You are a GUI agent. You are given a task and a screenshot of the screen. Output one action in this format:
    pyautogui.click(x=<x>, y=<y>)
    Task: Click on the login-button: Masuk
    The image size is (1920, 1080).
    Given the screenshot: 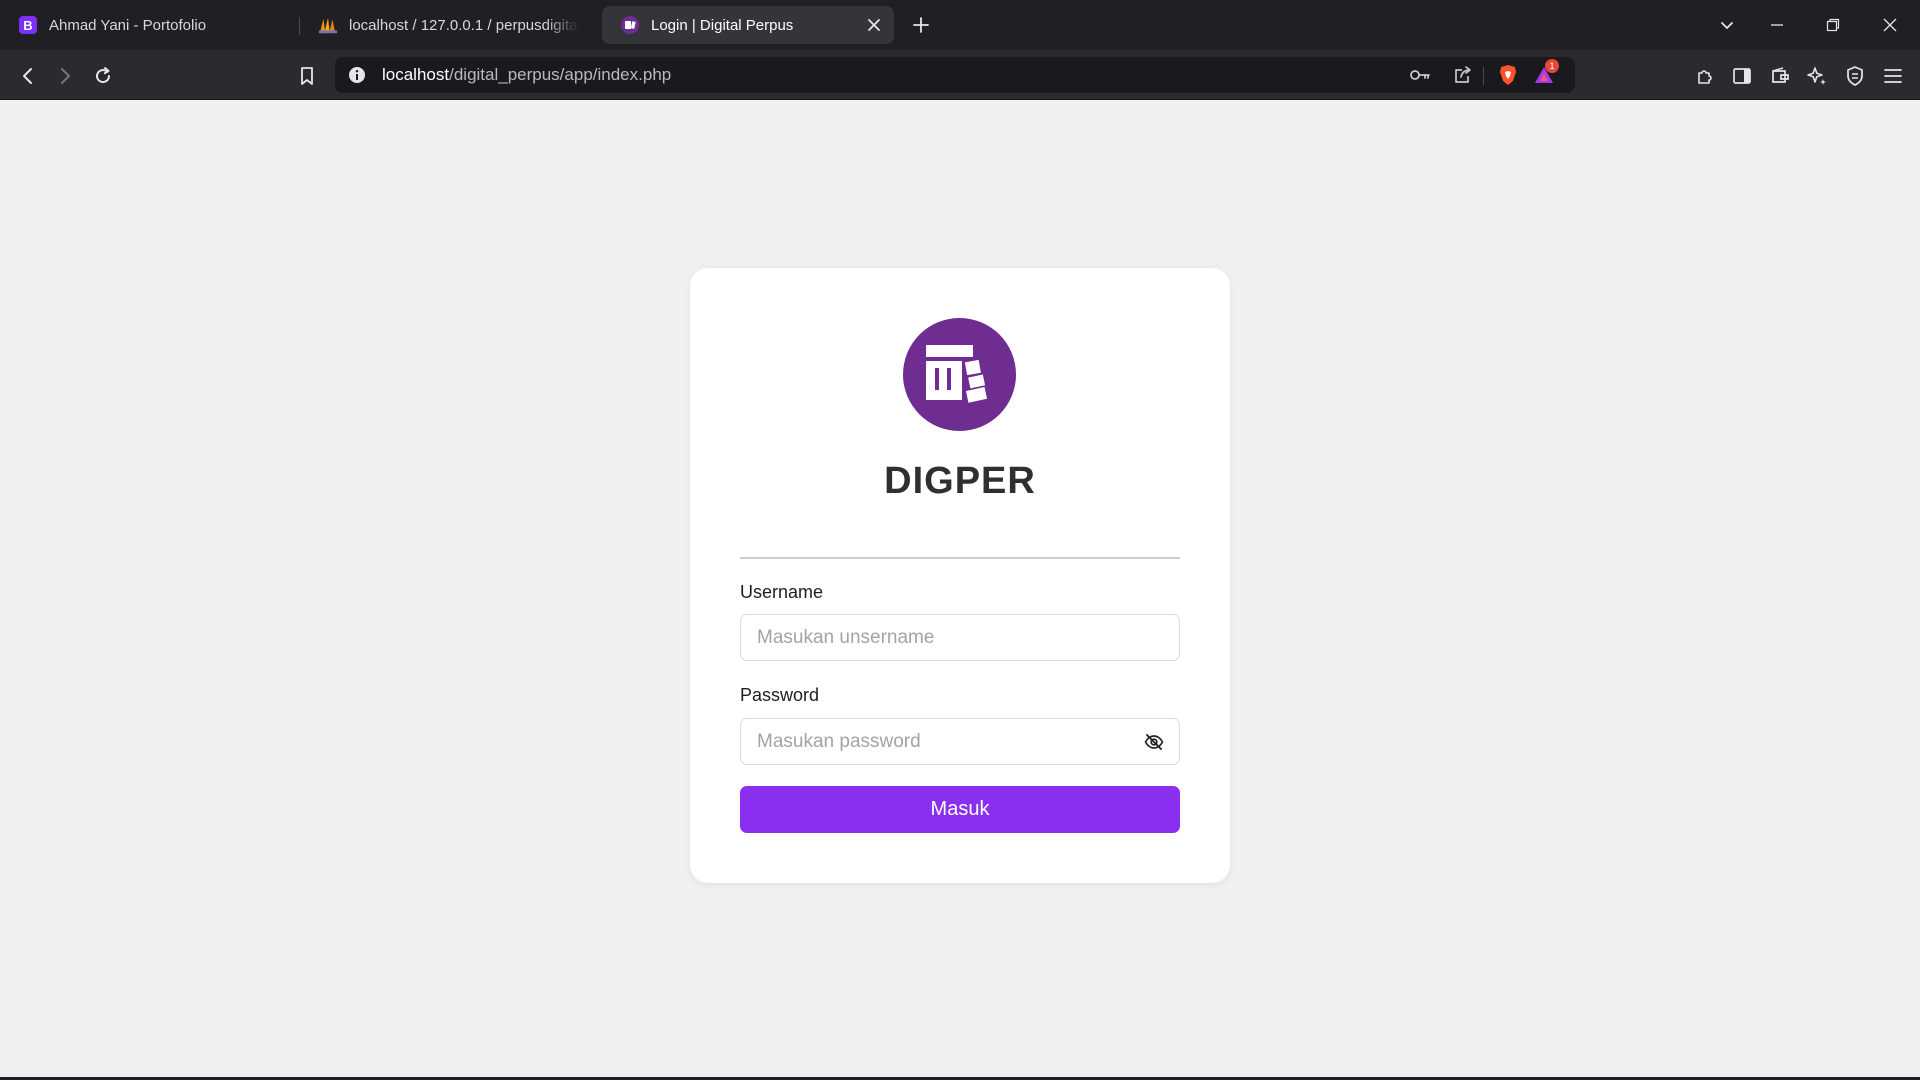 What is the action you would take?
    pyautogui.click(x=960, y=809)
    